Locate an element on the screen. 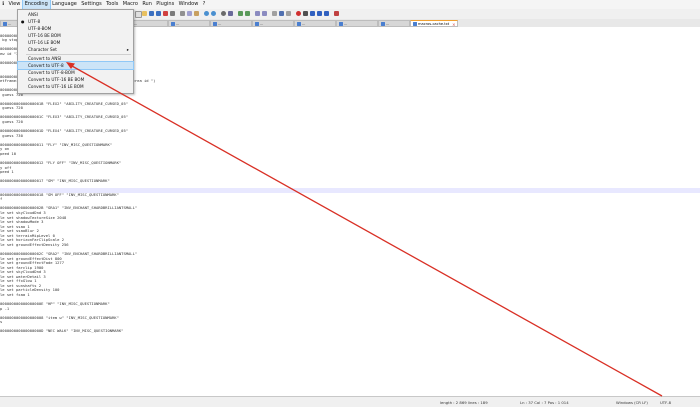 This screenshot has width=700, height=407. status-encoding: UTF-8 is located at coordinates (665, 402).